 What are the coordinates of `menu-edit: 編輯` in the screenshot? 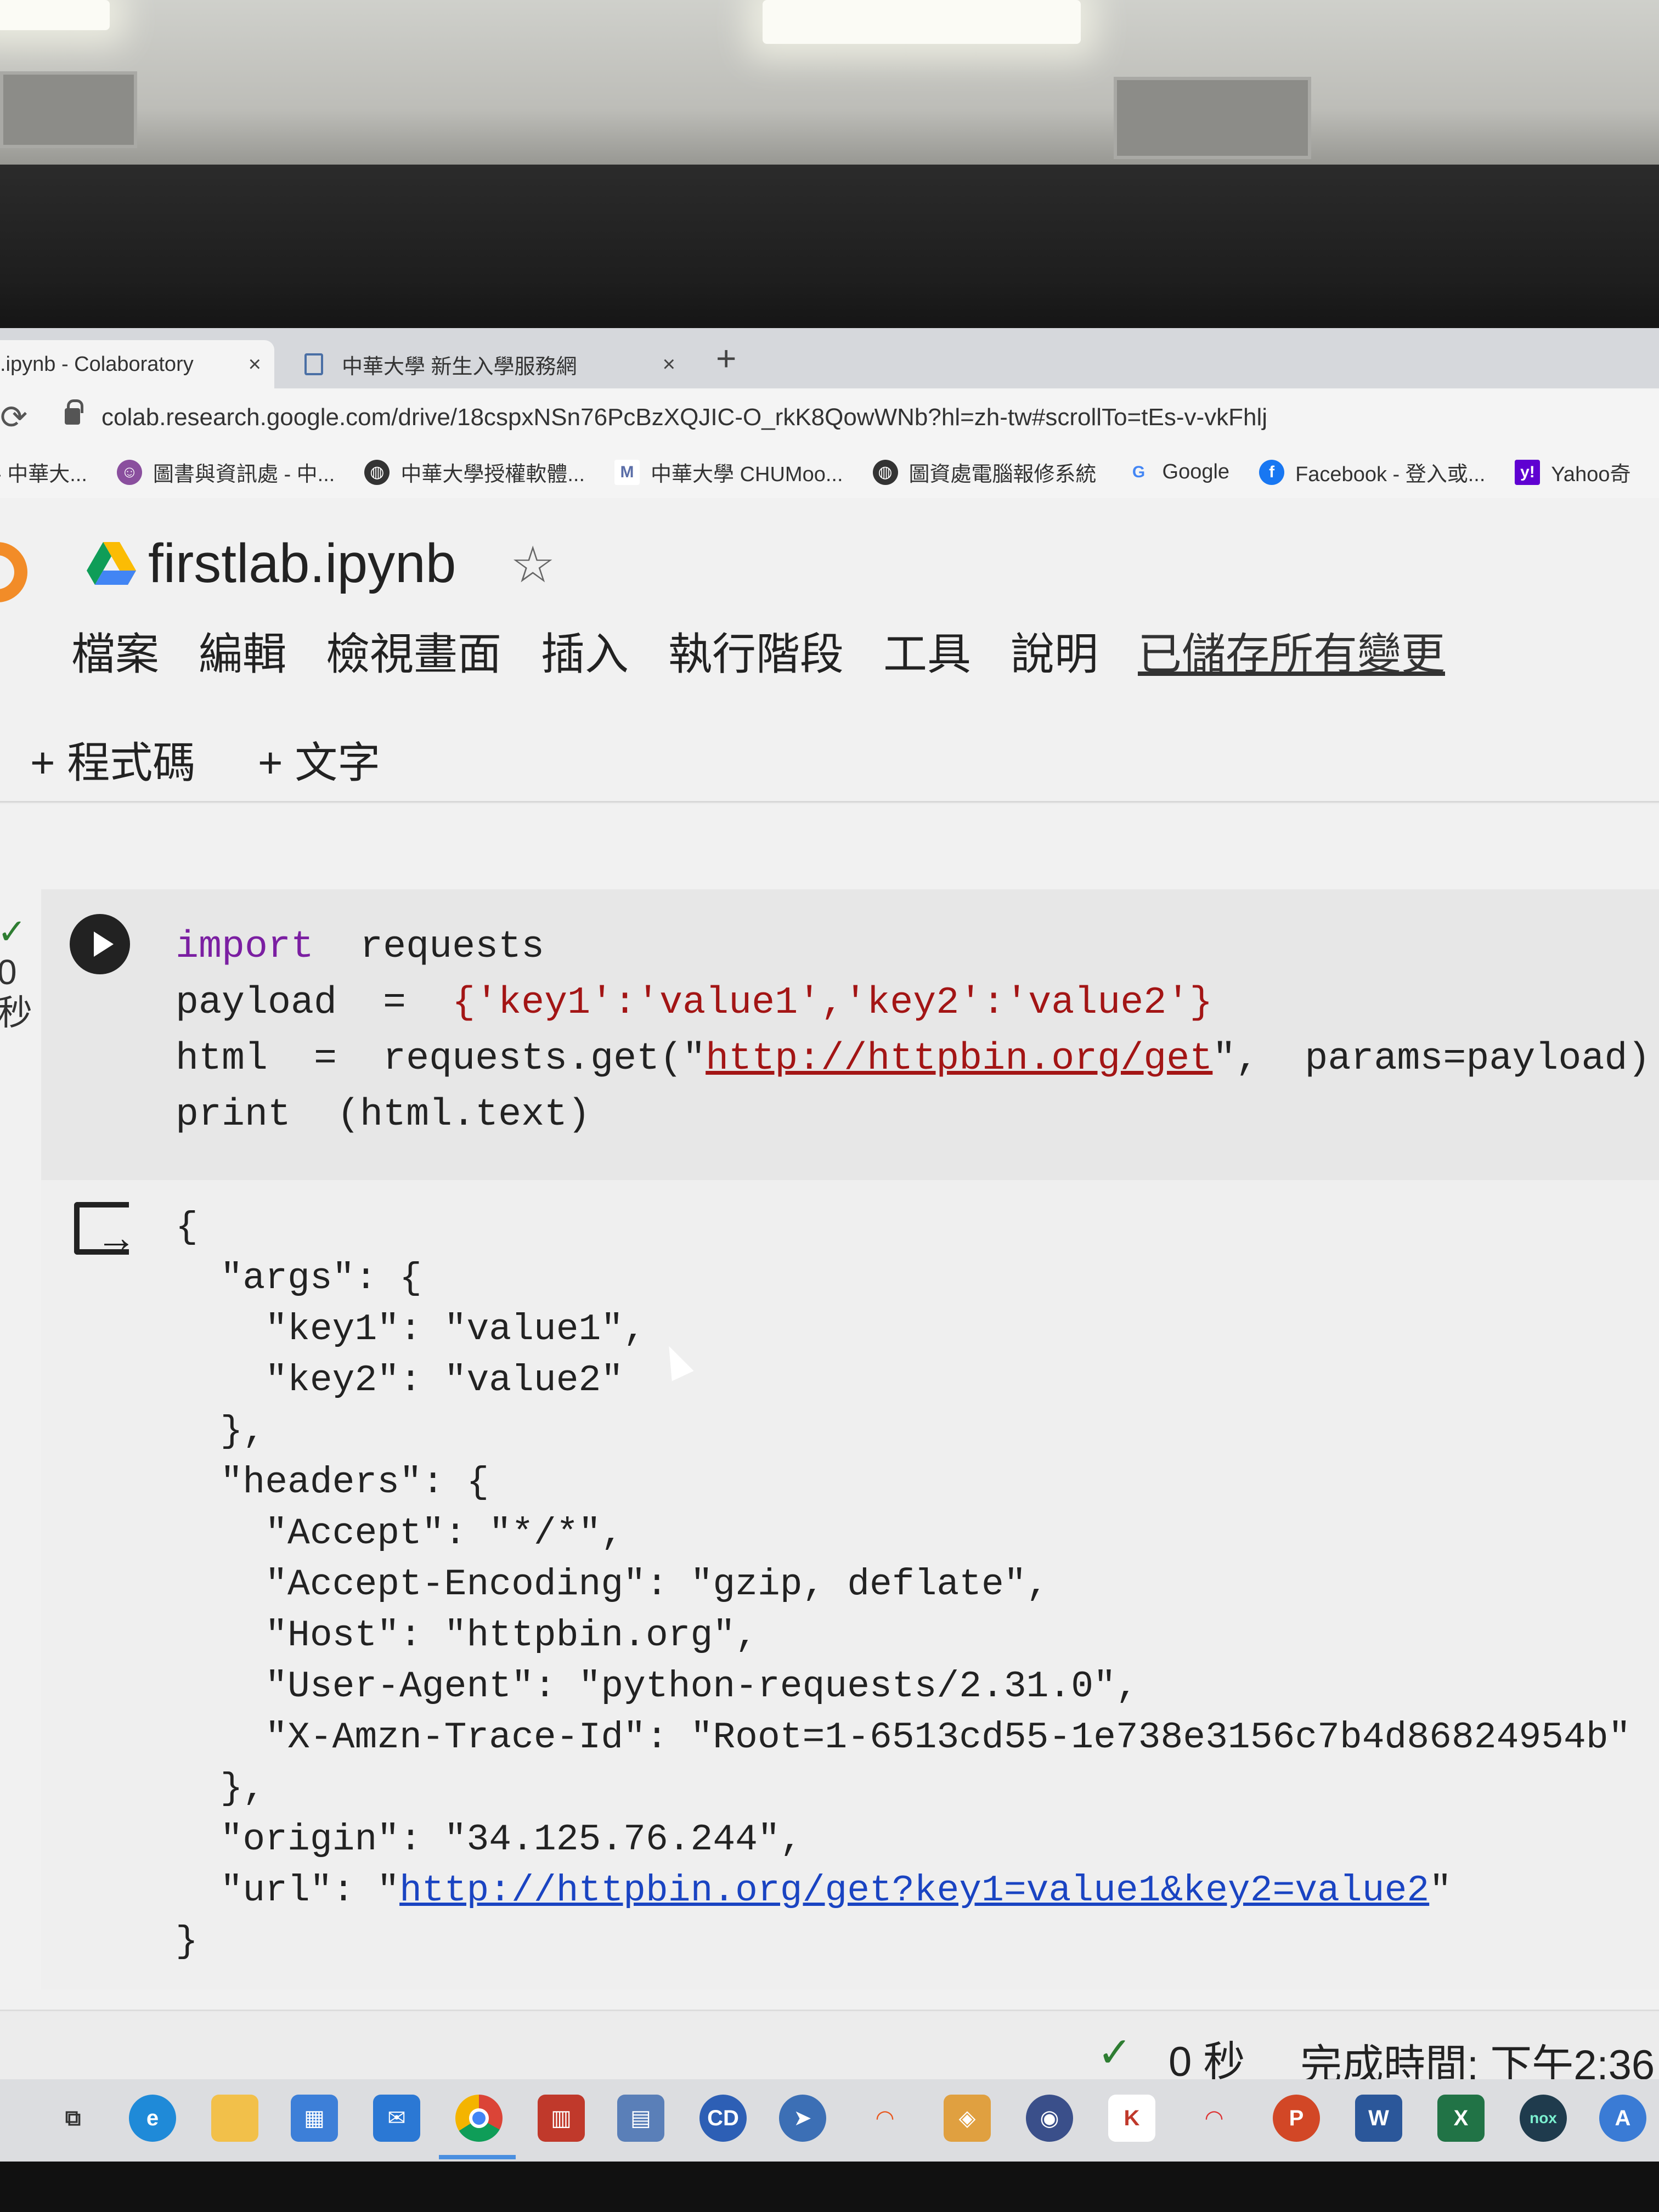 It's located at (243, 651).